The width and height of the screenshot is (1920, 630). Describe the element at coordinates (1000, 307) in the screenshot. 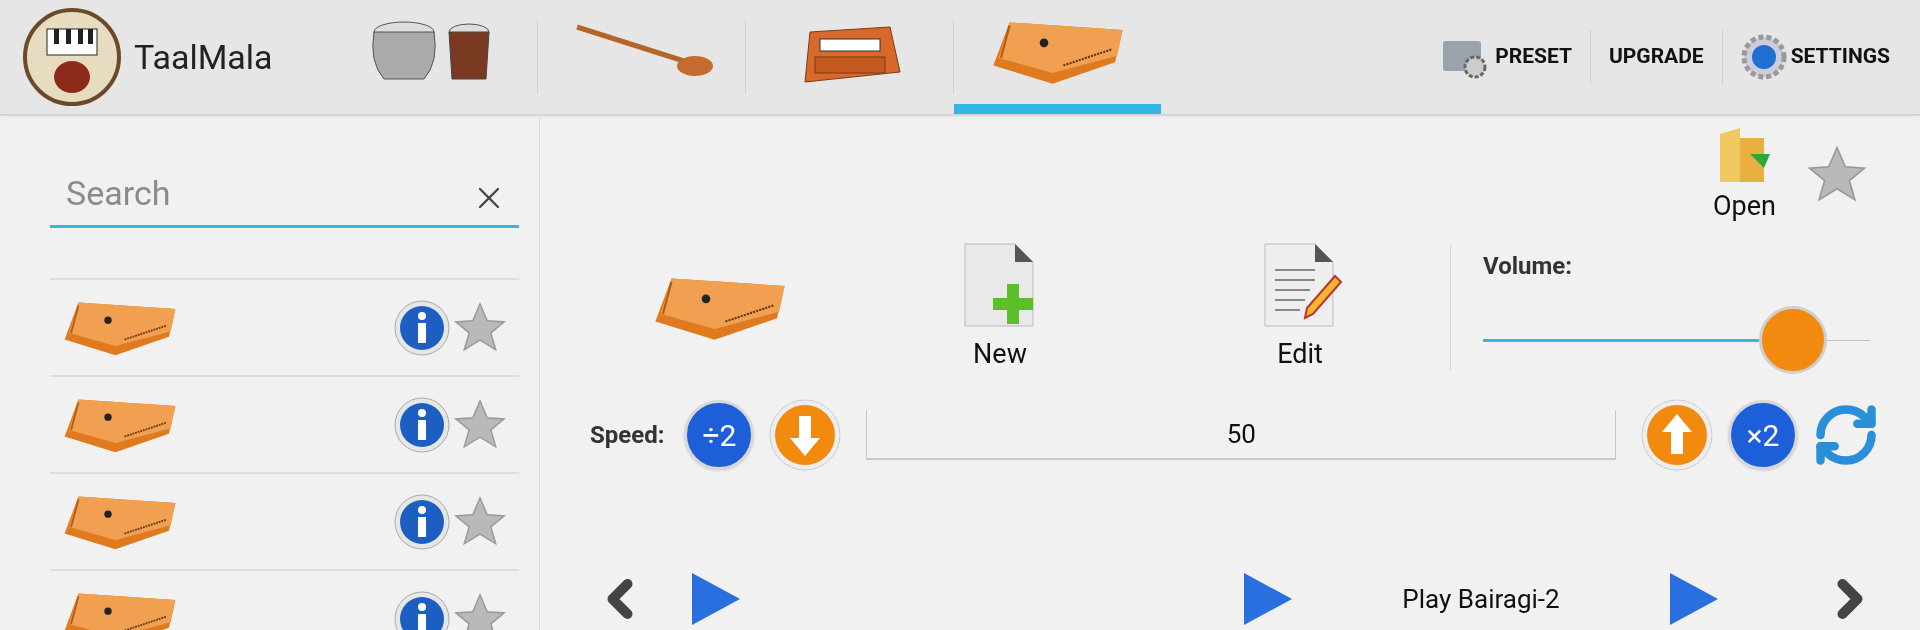

I see `action-button: New` at that location.